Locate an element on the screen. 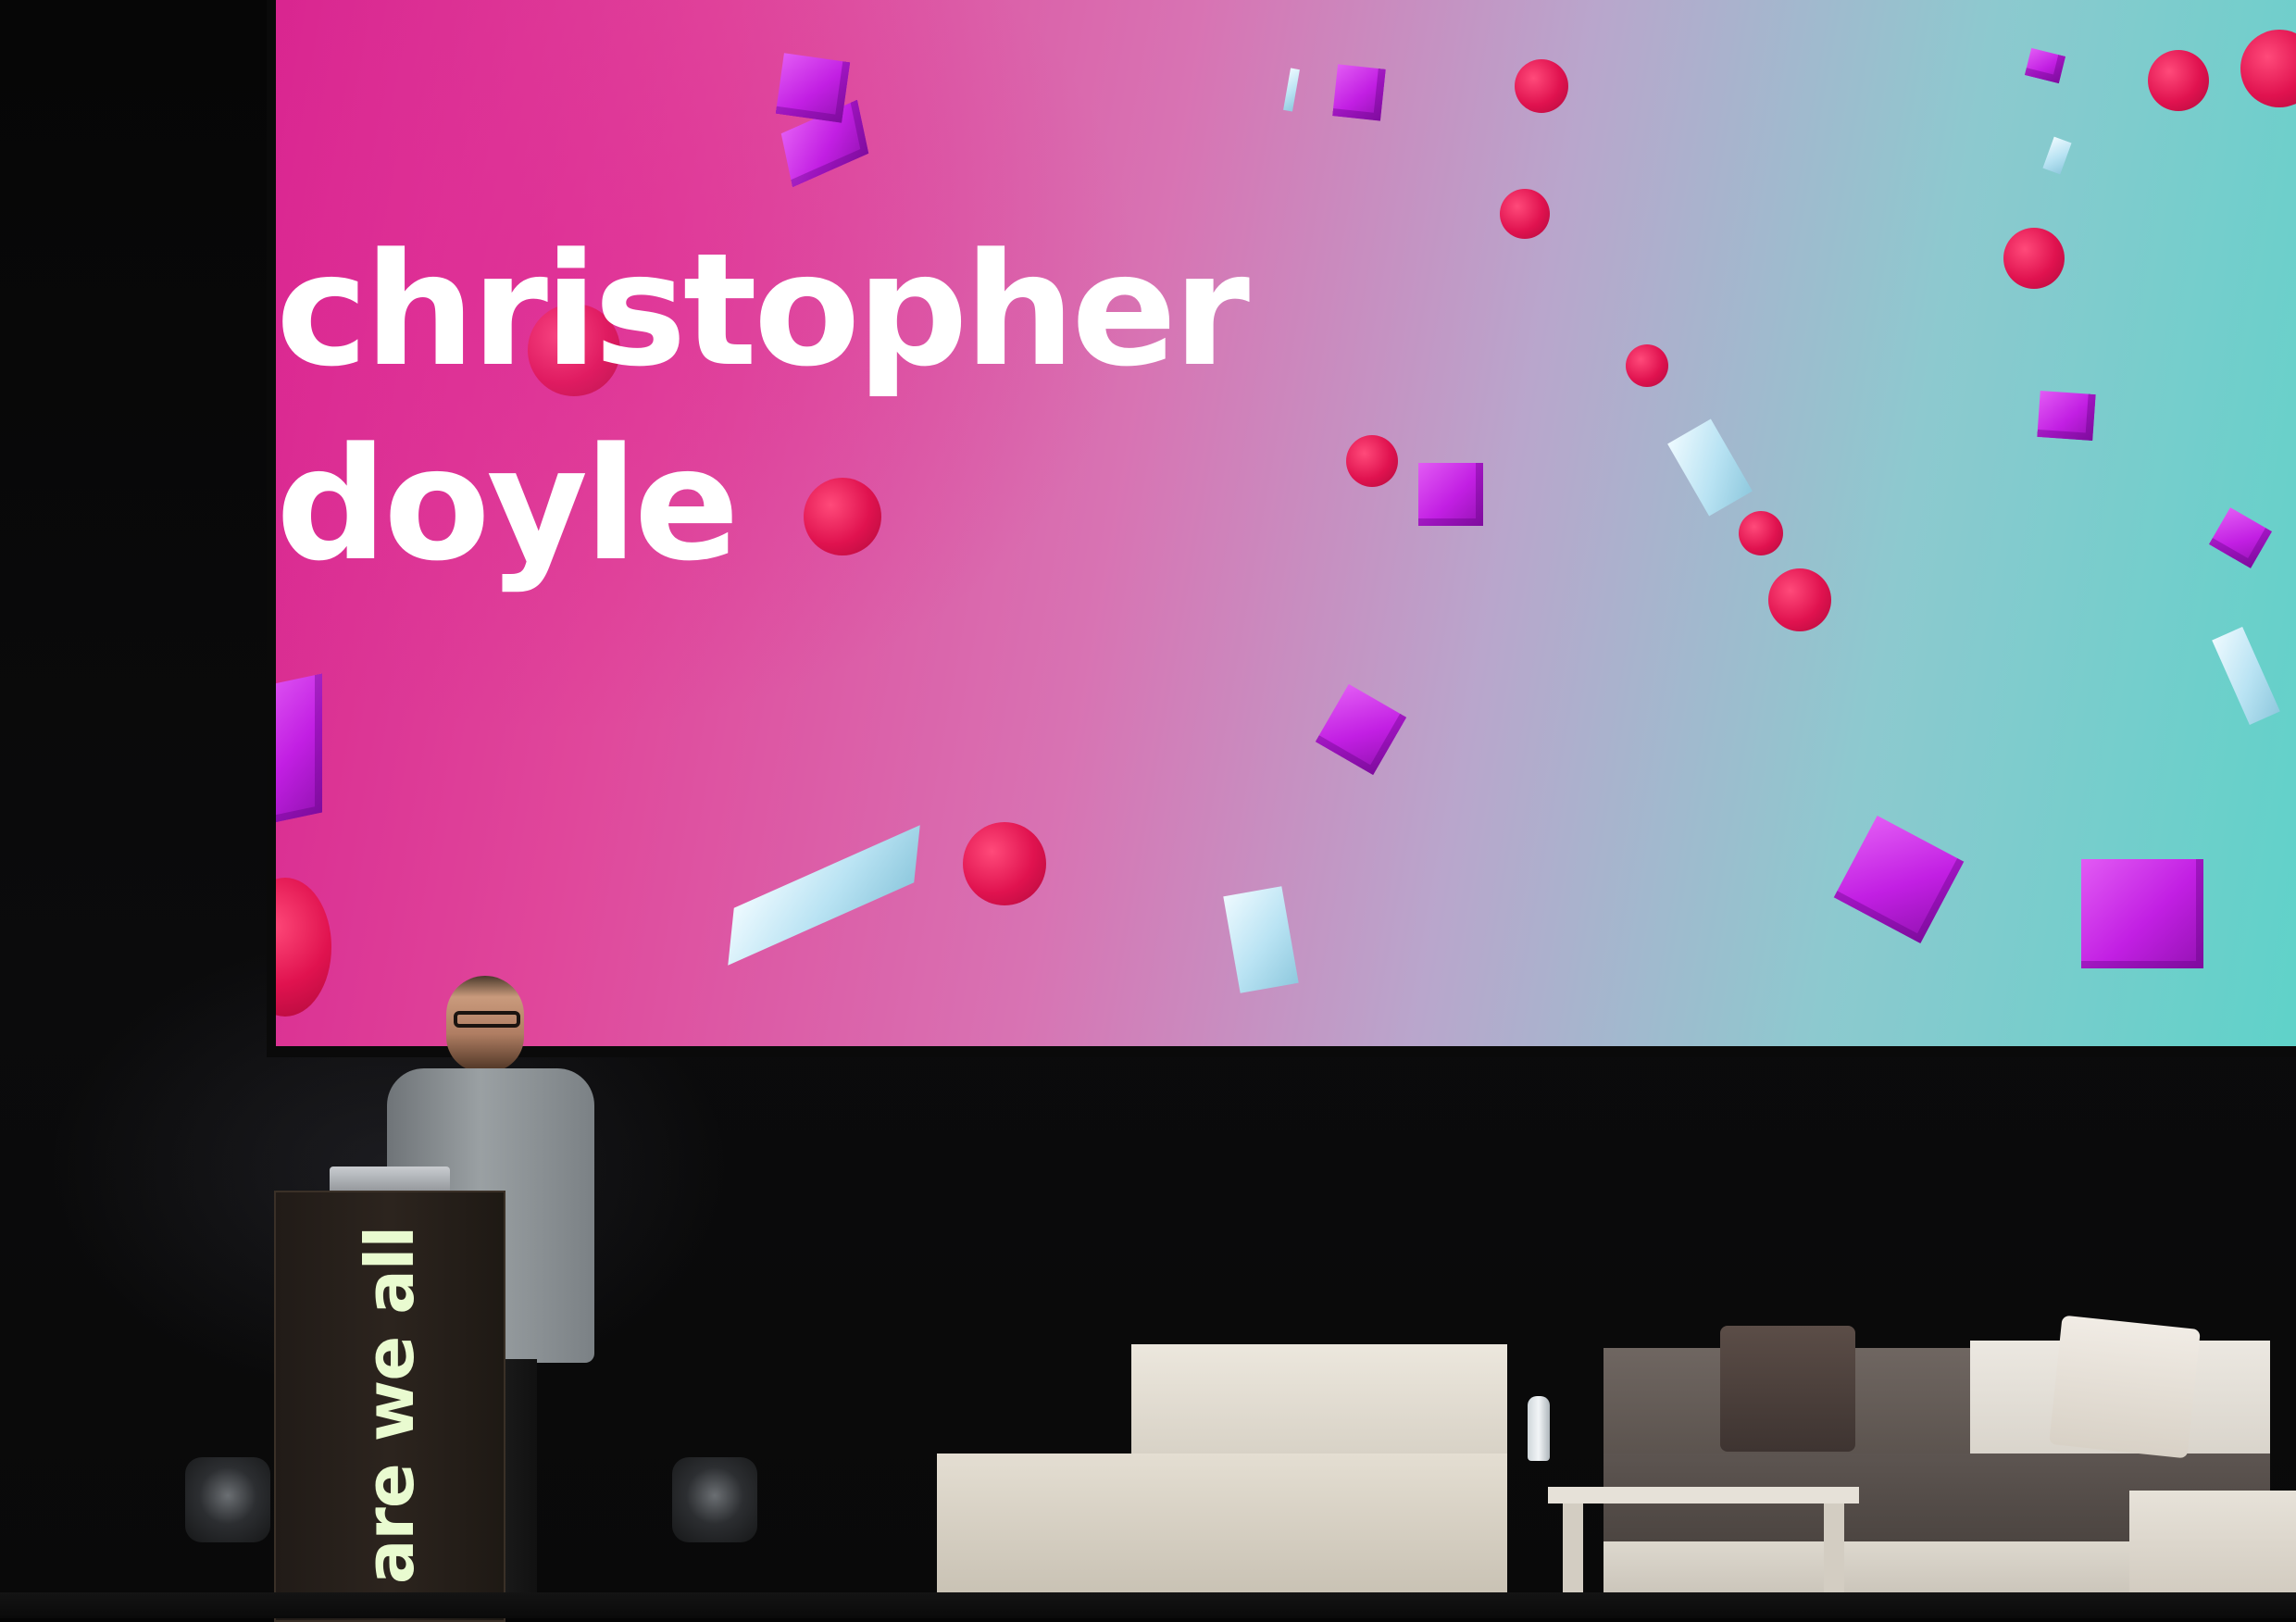 This screenshot has height=1622, width=2296. speaker-name-title: christopher doyle is located at coordinates (763, 407).